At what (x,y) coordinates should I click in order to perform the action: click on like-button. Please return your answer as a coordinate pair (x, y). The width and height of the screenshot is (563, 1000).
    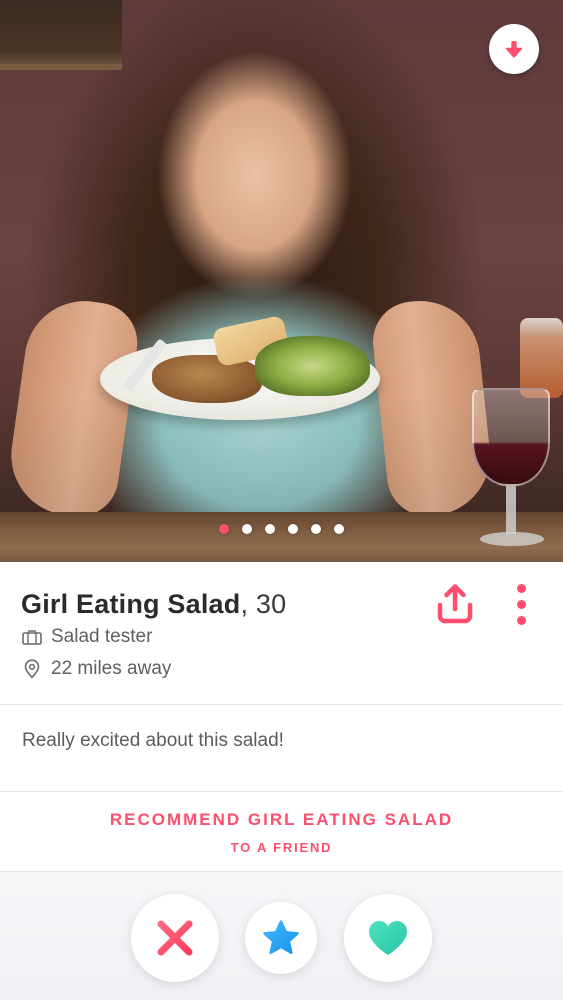
    Looking at the image, I should click on (388, 938).